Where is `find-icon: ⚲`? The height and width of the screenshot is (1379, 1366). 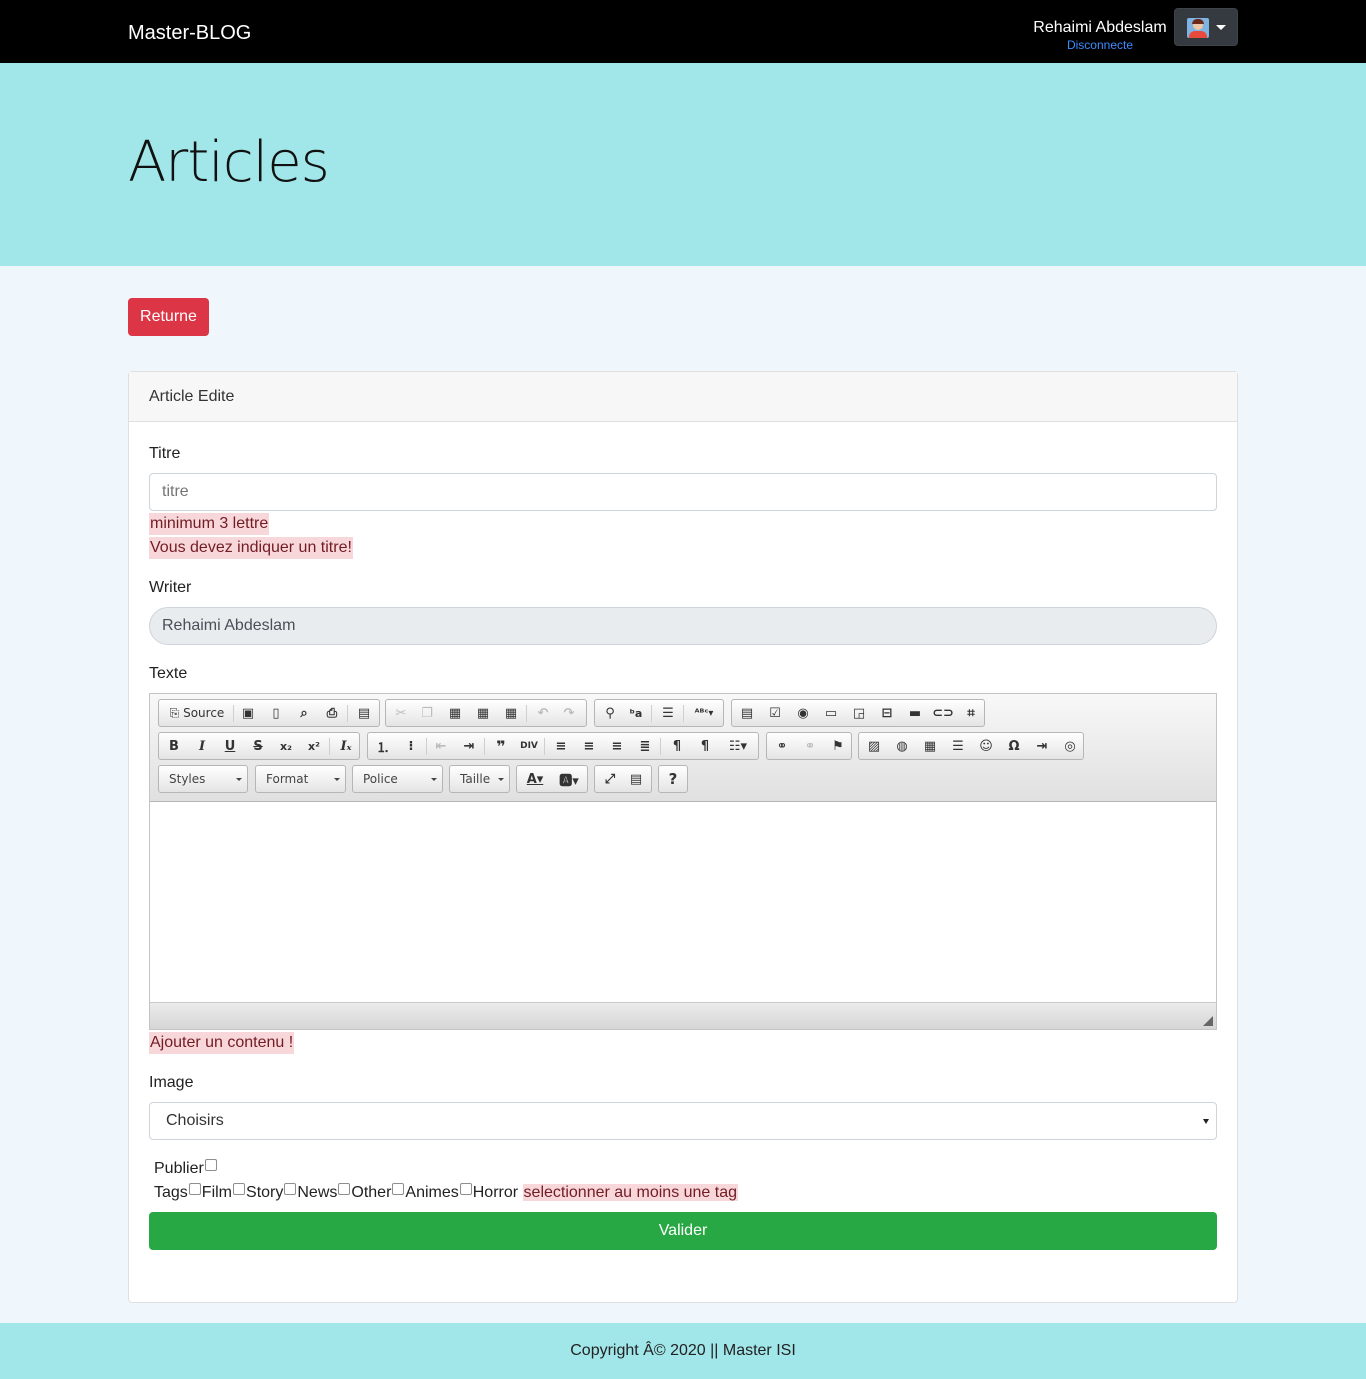
find-icon: ⚲ is located at coordinates (610, 713).